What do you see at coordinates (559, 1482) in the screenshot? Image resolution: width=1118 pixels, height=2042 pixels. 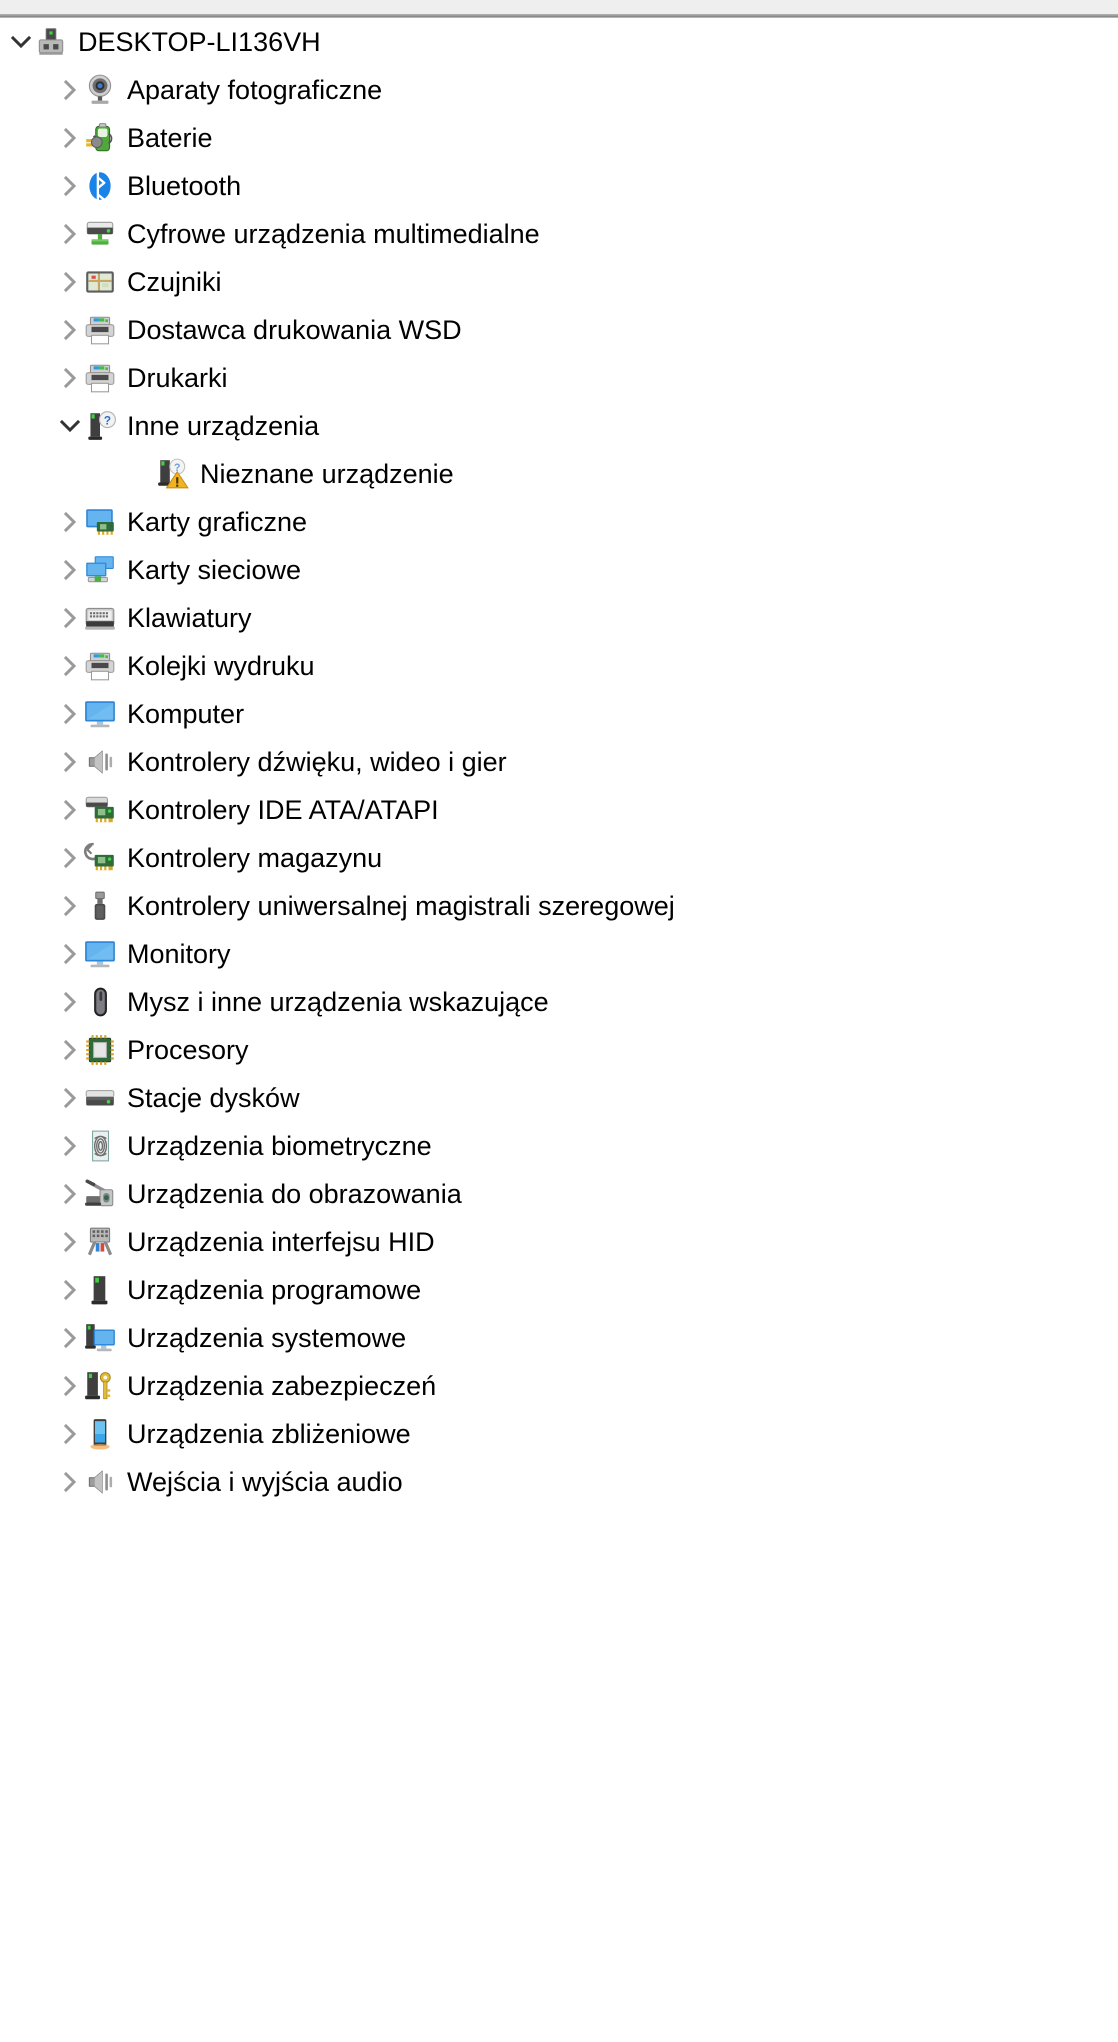 I see `tree-item-wejscia-i-wyjscia-audio: Wejścia i wyjścia audio` at bounding box center [559, 1482].